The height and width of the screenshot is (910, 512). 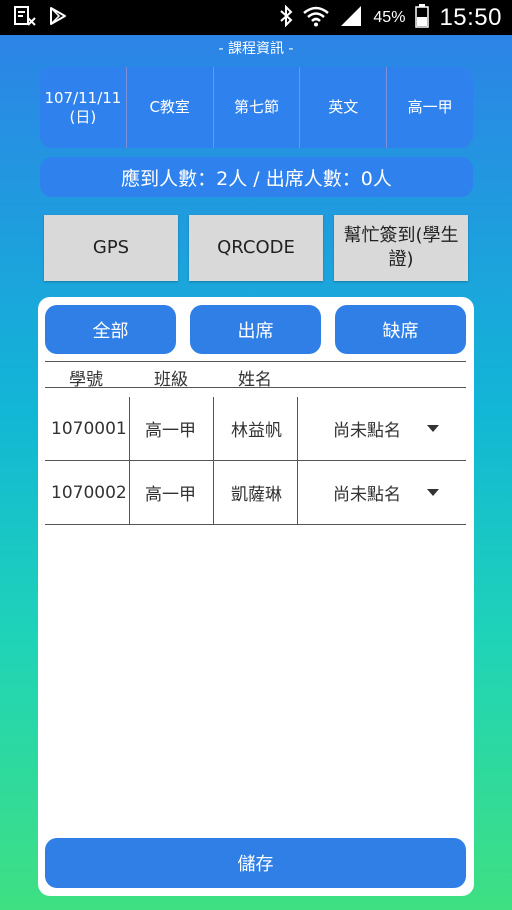 I want to click on course-class: 高一甲, so click(x=430, y=107).